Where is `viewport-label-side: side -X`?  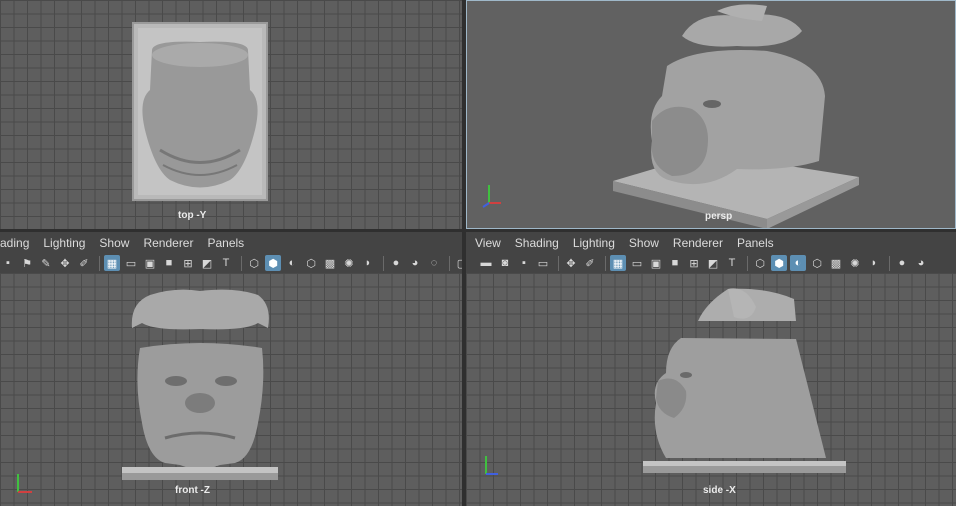
viewport-label-side: side -X is located at coordinates (719, 490).